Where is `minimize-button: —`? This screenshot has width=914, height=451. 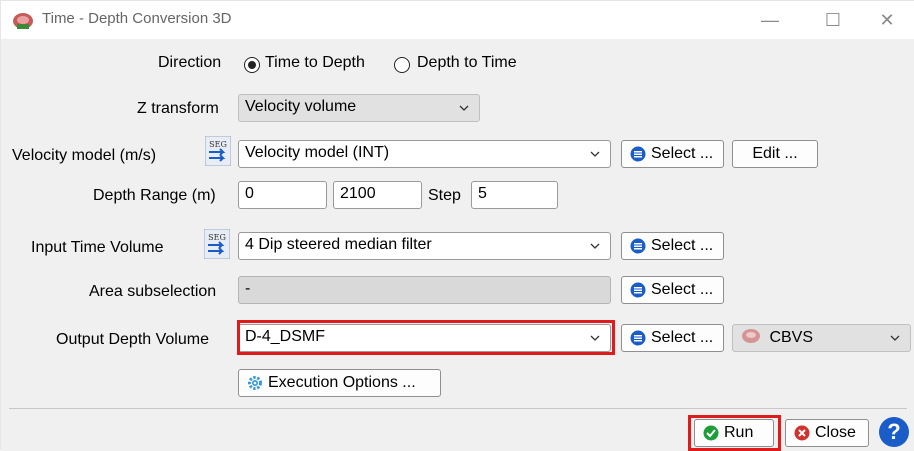 minimize-button: — is located at coordinates (770, 20).